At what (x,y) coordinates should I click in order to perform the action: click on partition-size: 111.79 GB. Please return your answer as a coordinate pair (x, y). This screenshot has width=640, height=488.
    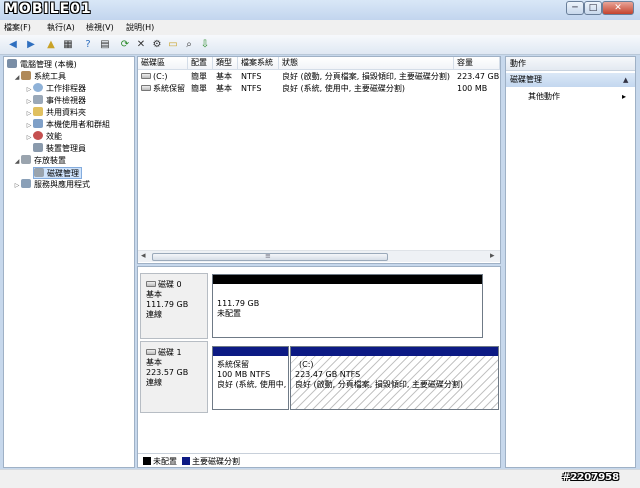
    Looking at the image, I should click on (238, 303).